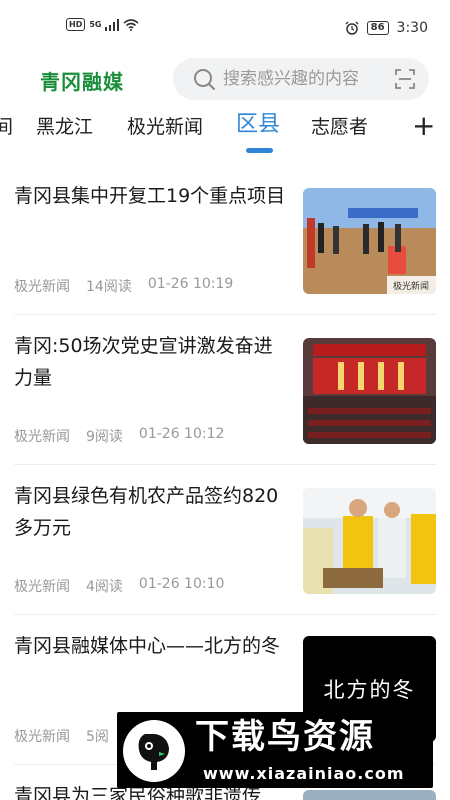  Describe the element at coordinates (412, 28) in the screenshot. I see `clock: 3:30` at that location.